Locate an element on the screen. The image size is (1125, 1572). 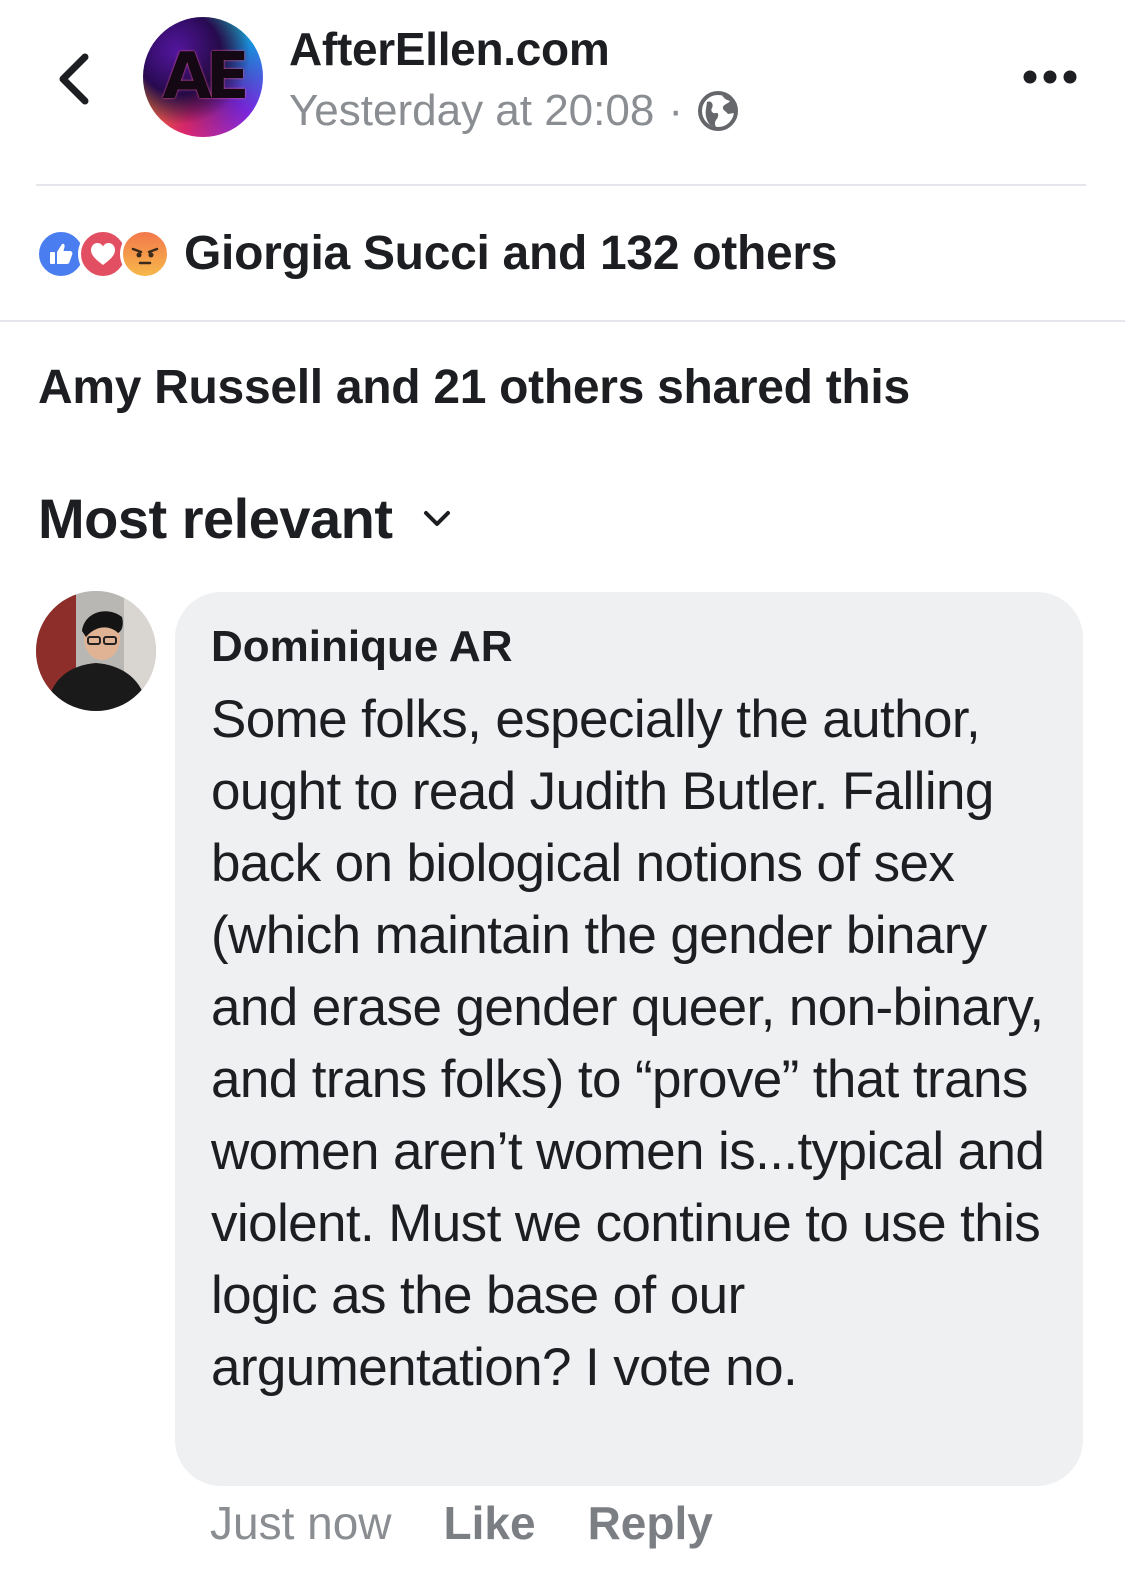
comment-sort-dropdown: Most relevant is located at coordinates (244, 518).